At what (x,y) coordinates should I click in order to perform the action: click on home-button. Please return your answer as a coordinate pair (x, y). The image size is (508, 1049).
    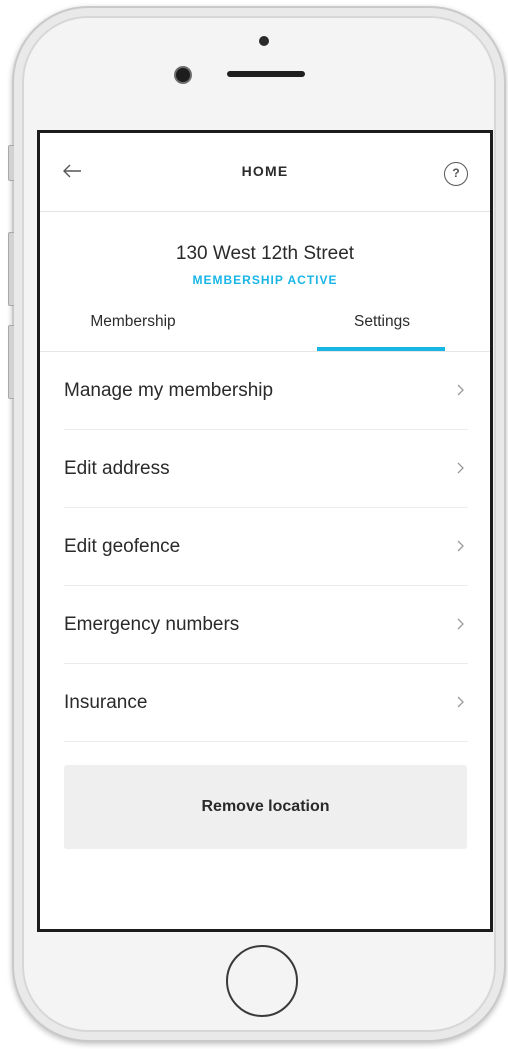
    Looking at the image, I should click on (262, 981).